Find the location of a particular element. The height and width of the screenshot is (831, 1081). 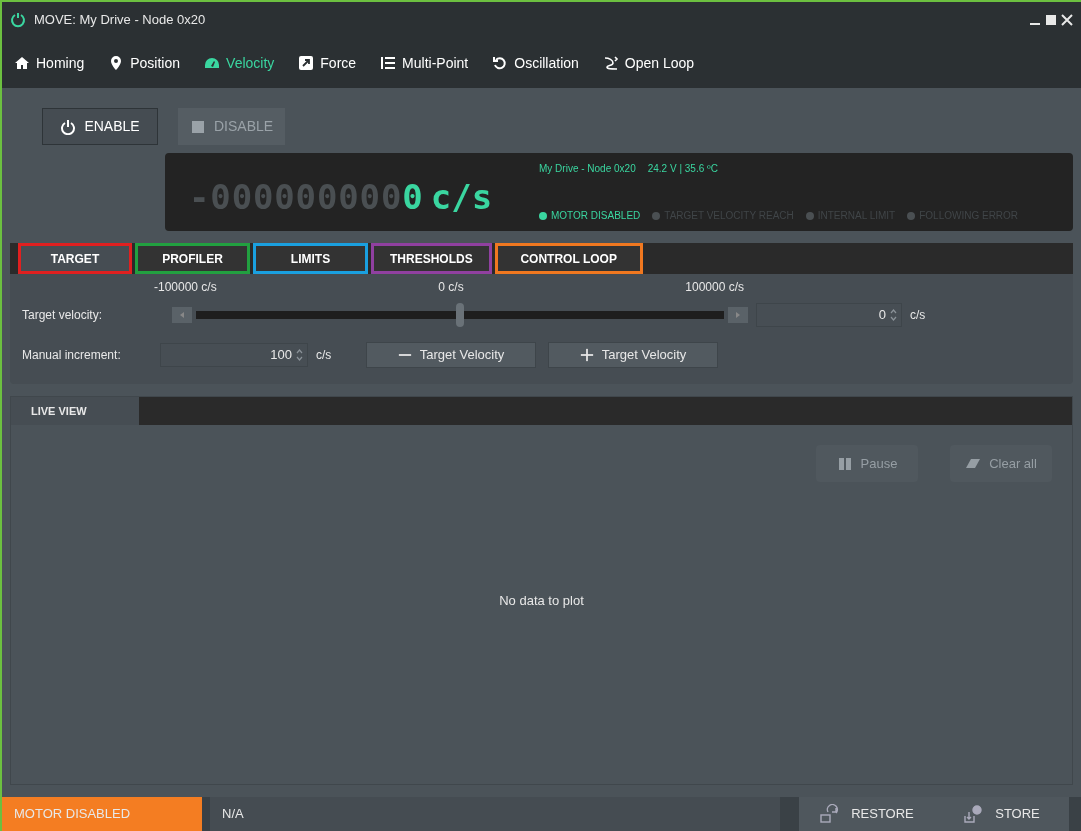

slider-right-button is located at coordinates (738, 315).